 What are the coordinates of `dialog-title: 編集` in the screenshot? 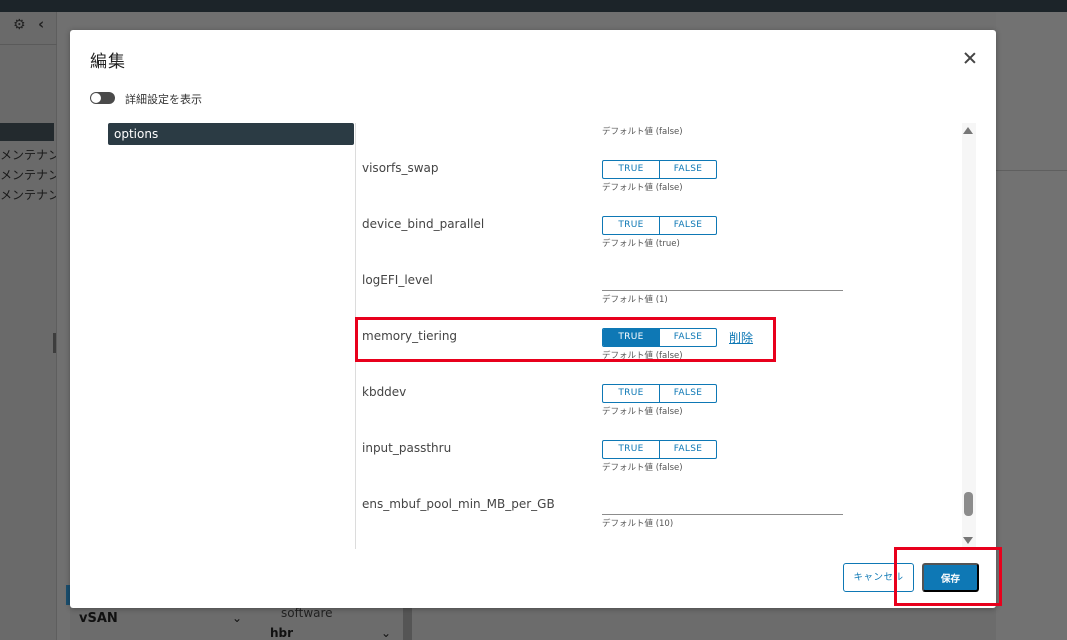 It's located at (108, 62).